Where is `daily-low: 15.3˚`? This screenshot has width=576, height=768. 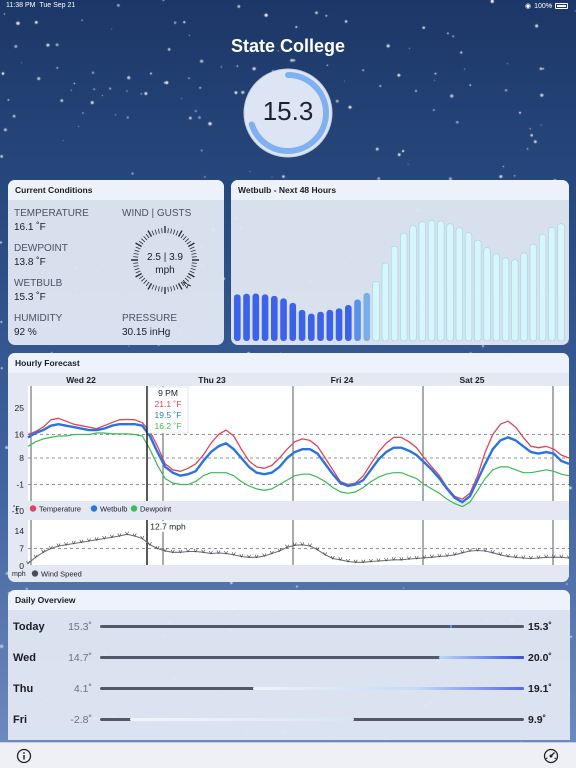 daily-low: 15.3˚ is located at coordinates (80, 627).